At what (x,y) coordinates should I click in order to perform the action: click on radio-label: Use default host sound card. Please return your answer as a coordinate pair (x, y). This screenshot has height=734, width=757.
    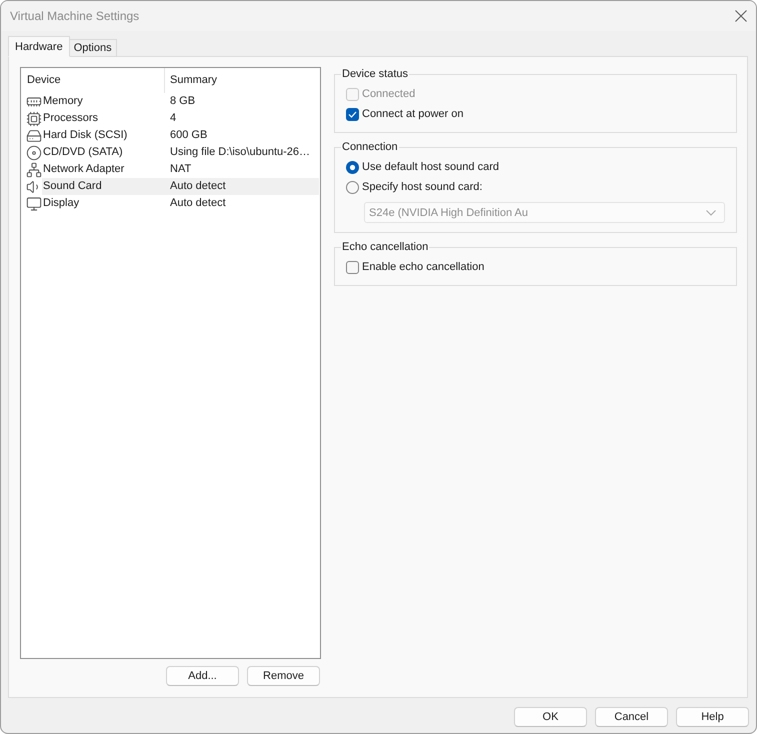
    Looking at the image, I should click on (430, 167).